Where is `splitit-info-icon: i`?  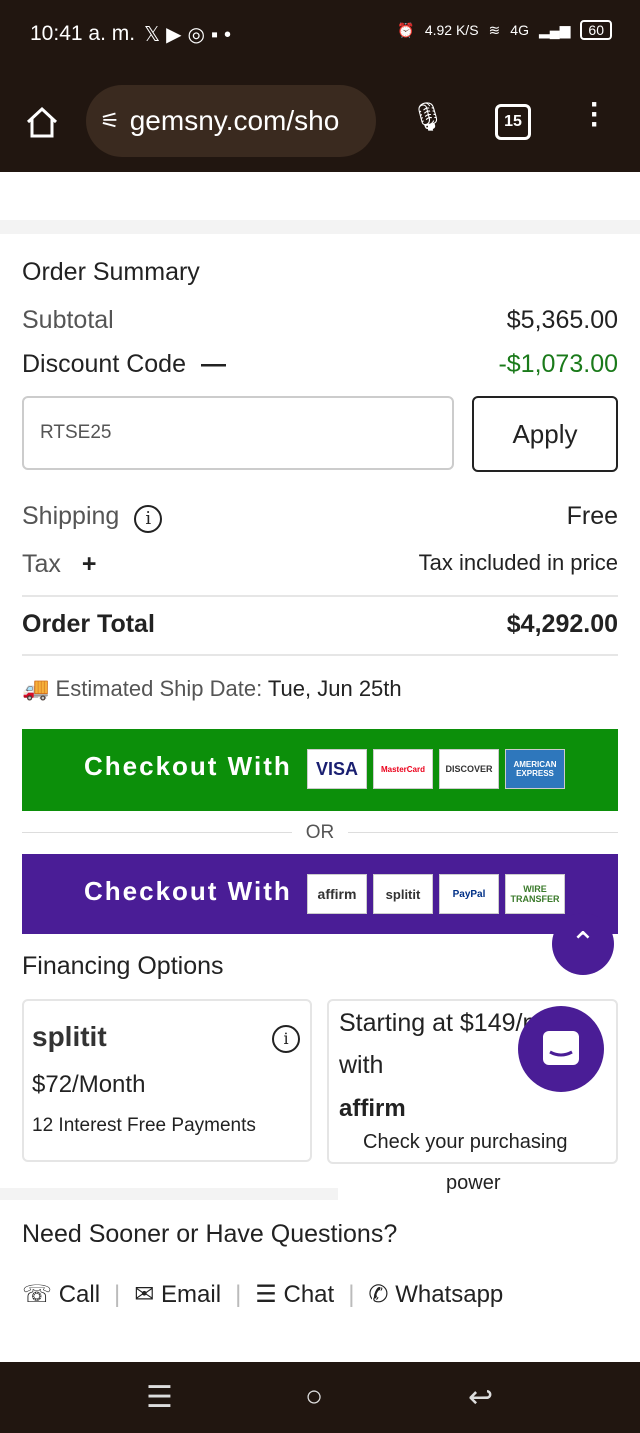
splitit-info-icon: i is located at coordinates (286, 1039).